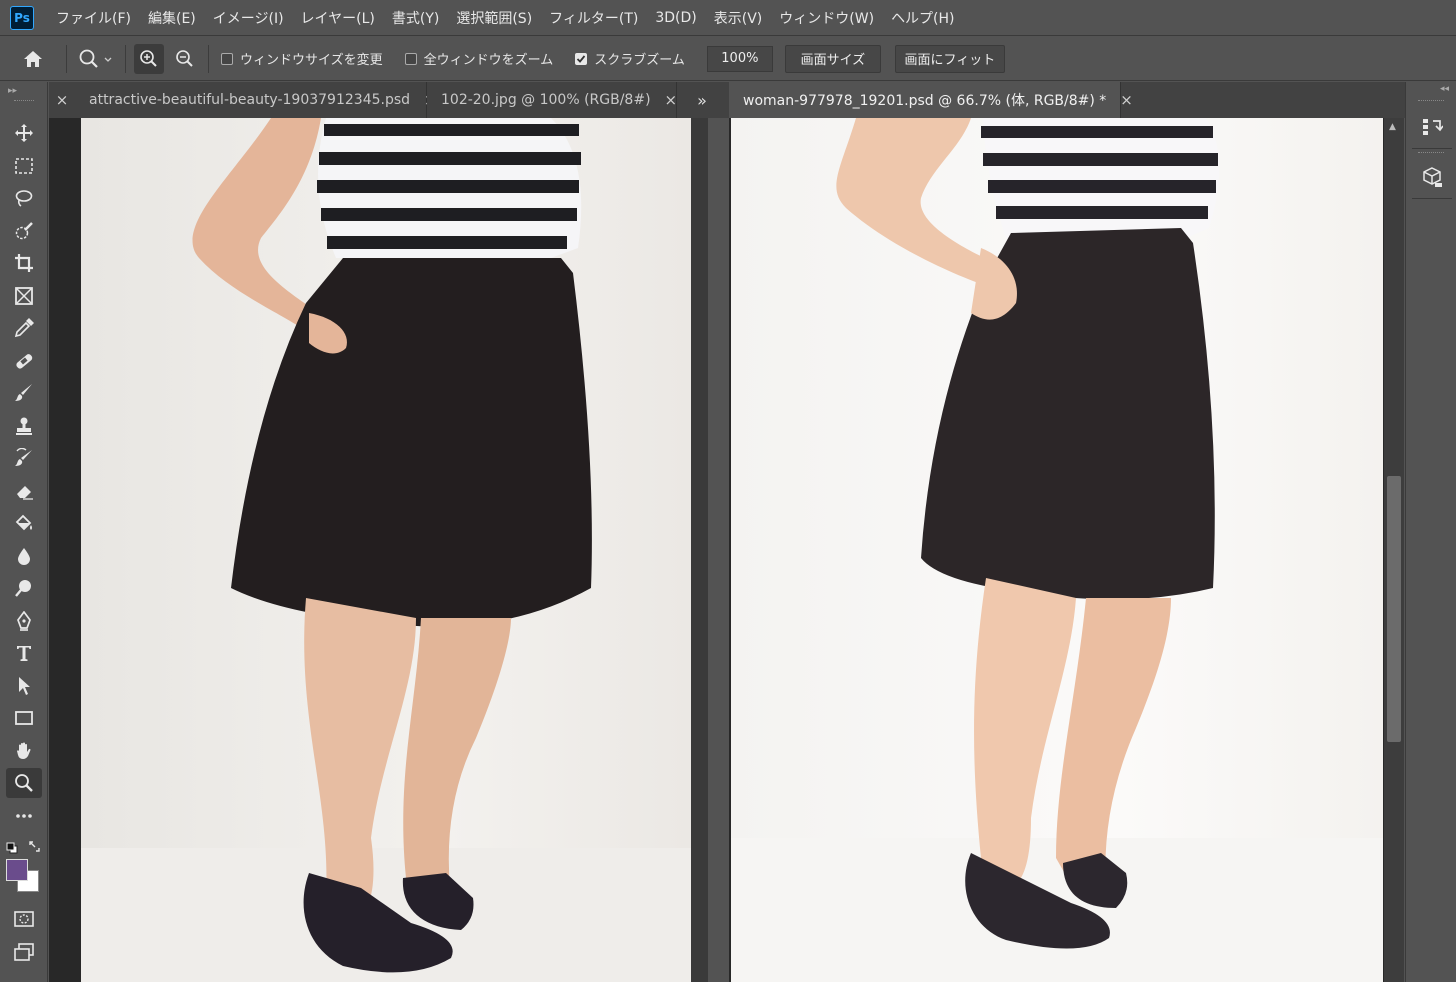 Image resolution: width=1456 pixels, height=982 pixels. I want to click on paint-bucket-icon, so click(23, 522).